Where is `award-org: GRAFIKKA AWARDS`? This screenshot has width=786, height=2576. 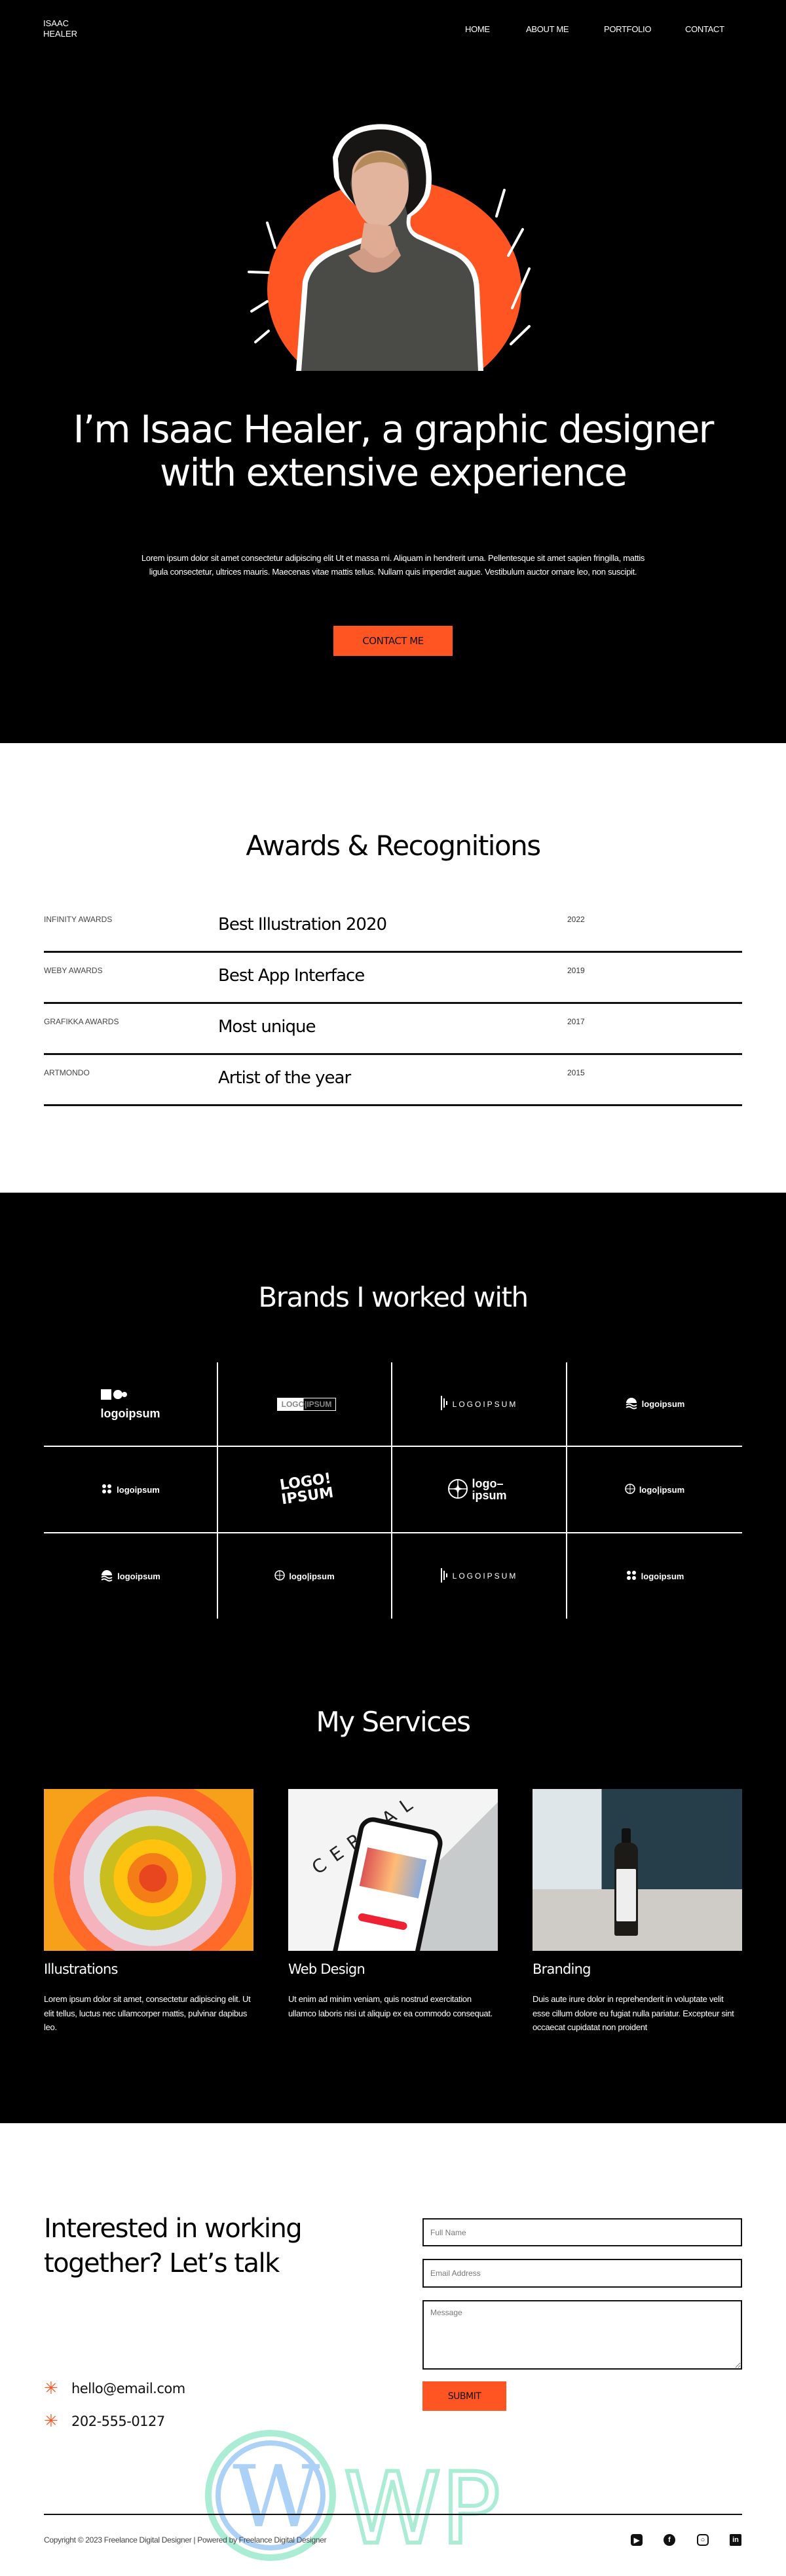
award-org: GRAFIKKA AWARDS is located at coordinates (82, 1021).